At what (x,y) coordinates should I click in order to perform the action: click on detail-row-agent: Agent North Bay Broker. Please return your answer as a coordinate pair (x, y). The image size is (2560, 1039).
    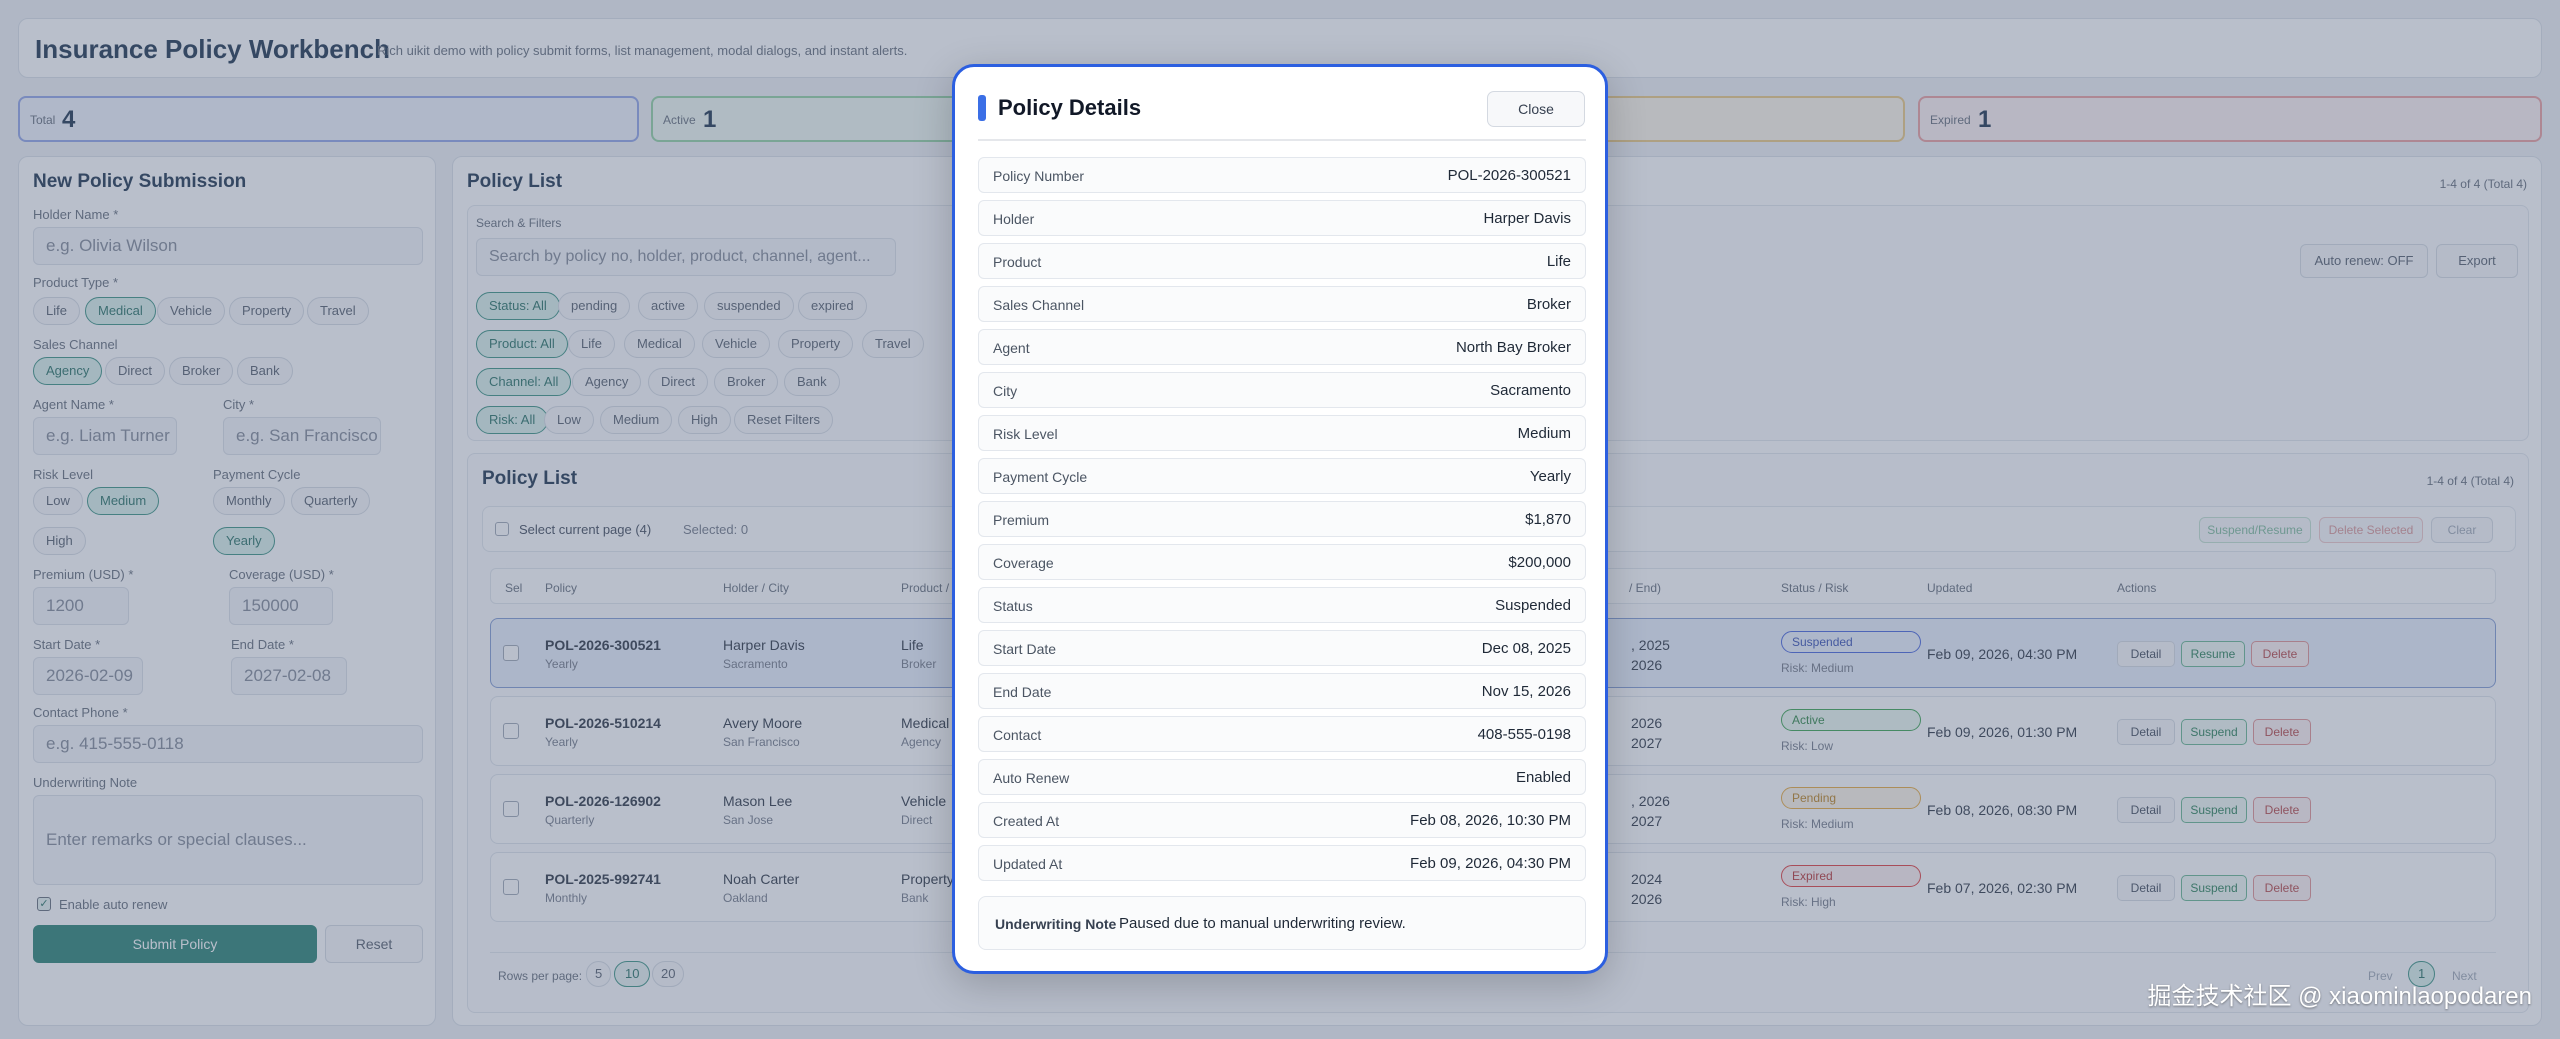
    Looking at the image, I should click on (1282, 347).